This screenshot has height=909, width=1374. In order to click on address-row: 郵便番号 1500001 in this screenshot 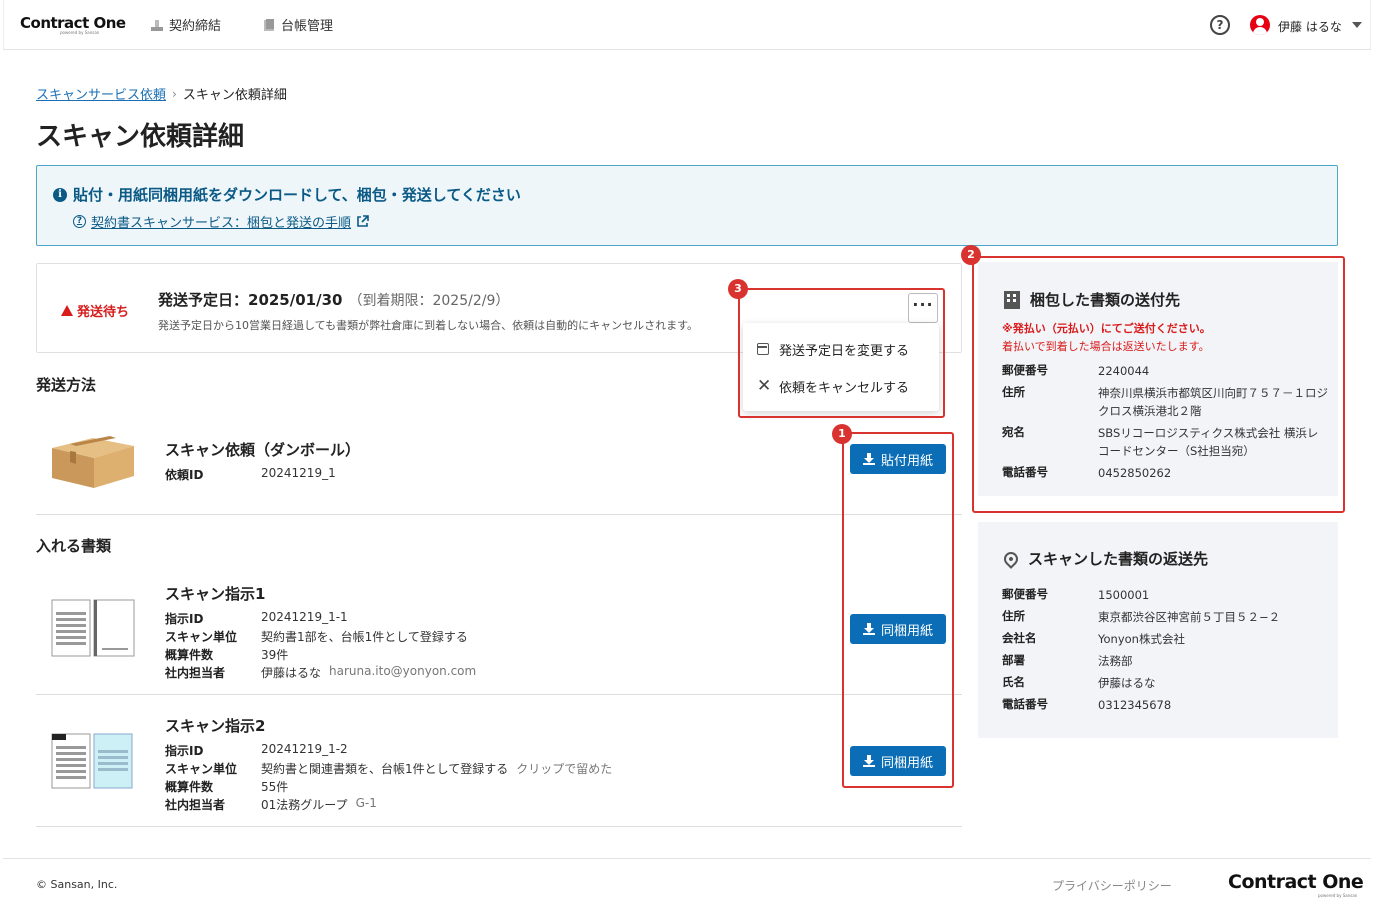, I will do `click(1165, 595)`.